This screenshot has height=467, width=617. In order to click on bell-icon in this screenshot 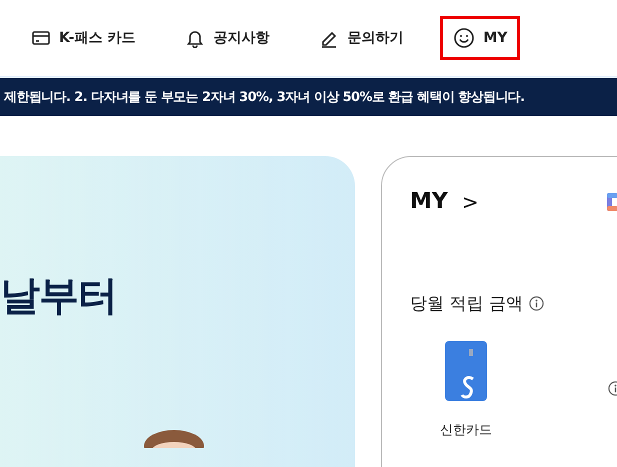, I will do `click(195, 38)`.